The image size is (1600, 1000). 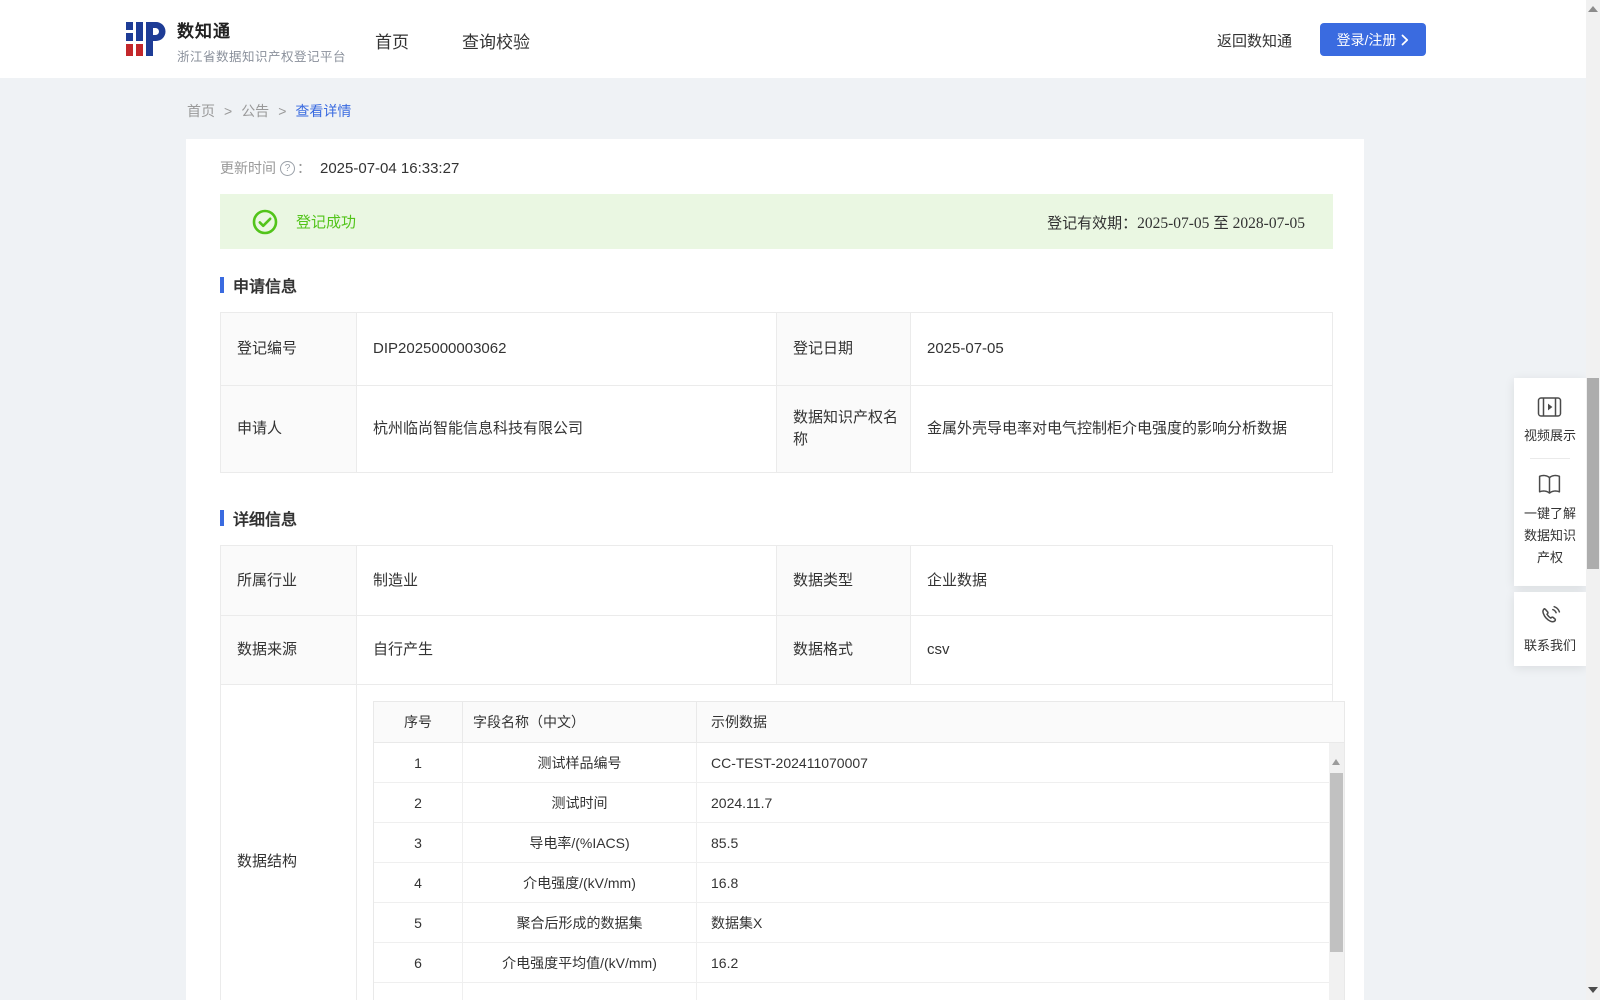 I want to click on login-register-button: 登录/注册, so click(x=1373, y=39).